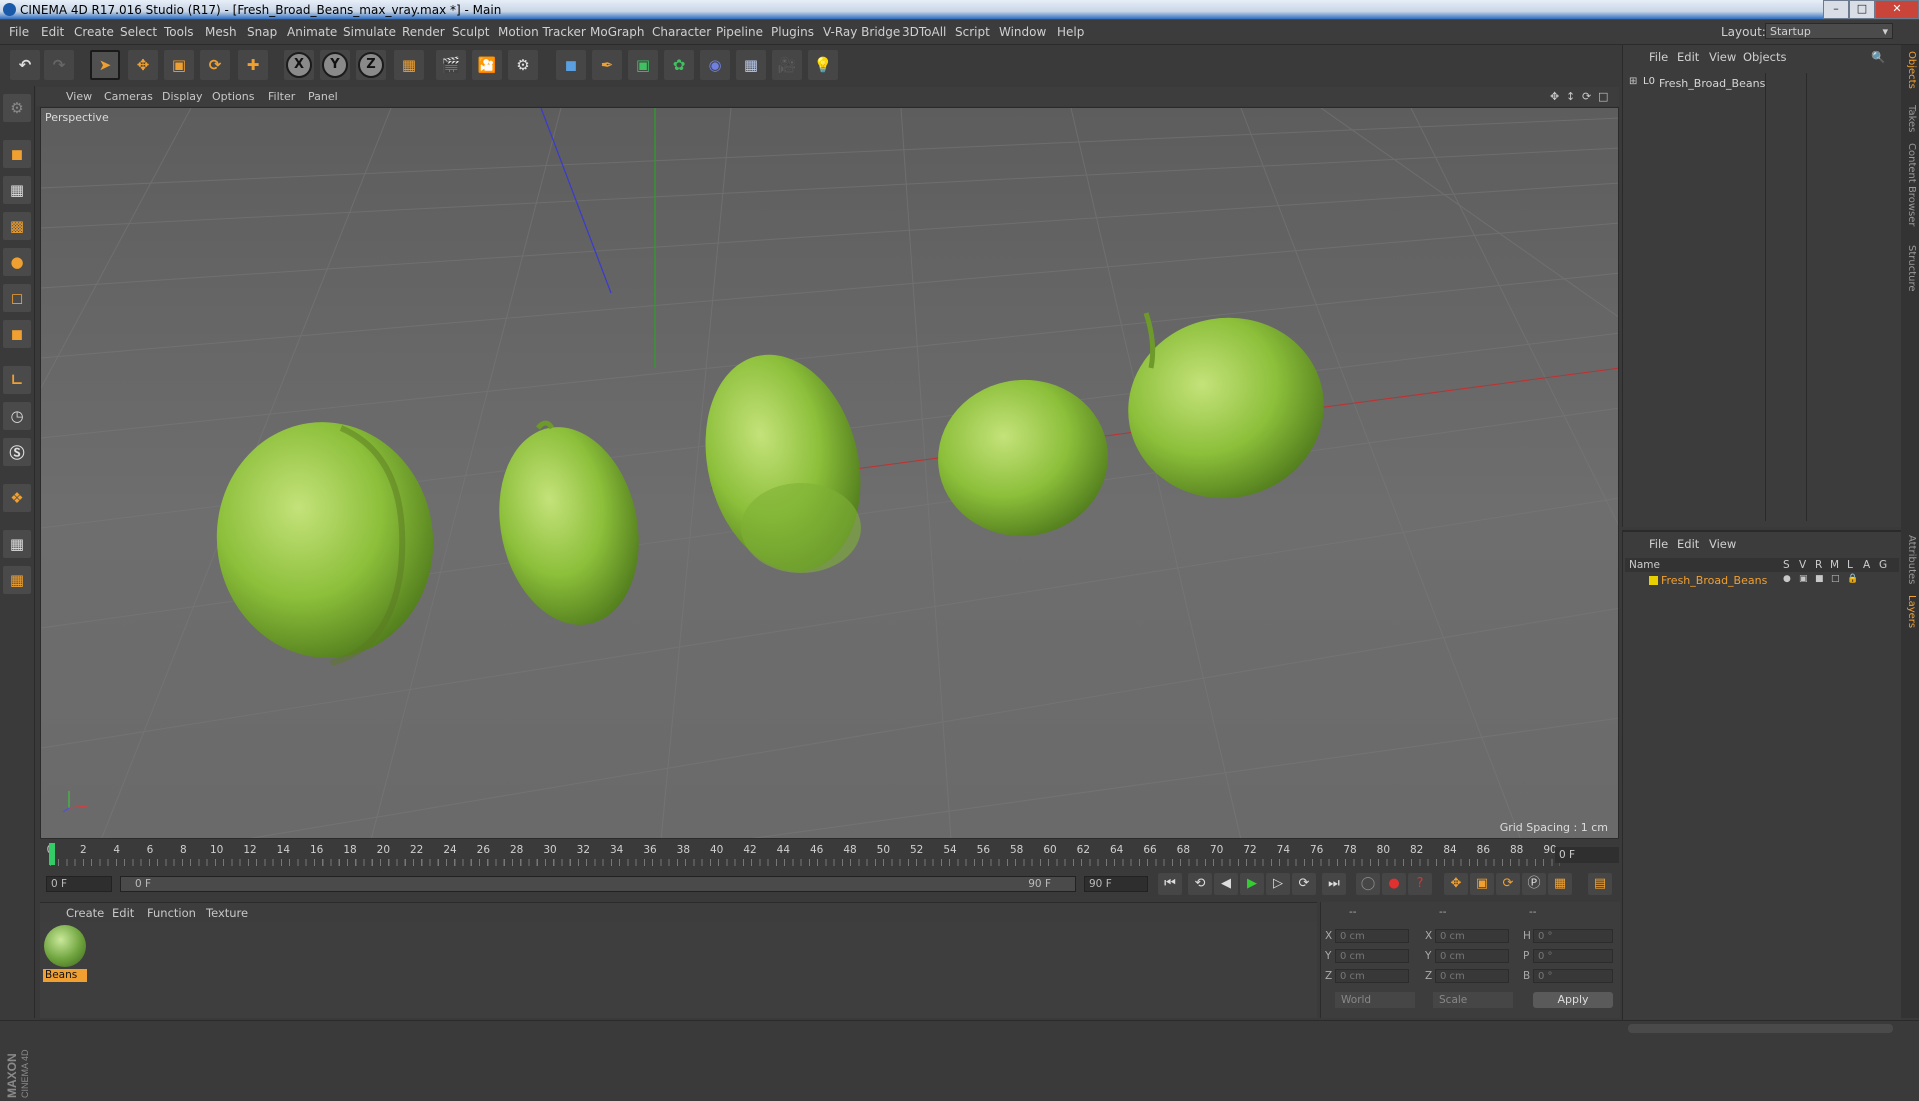 This screenshot has width=1919, height=1101. Describe the element at coordinates (1200, 884) in the screenshot. I see `previous-key-button: ⟲` at that location.